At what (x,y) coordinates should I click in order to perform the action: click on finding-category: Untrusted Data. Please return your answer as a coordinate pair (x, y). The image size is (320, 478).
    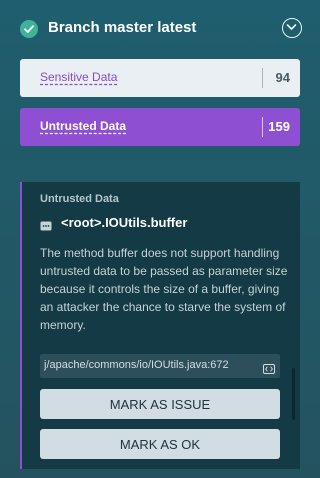
    Looking at the image, I should click on (79, 199).